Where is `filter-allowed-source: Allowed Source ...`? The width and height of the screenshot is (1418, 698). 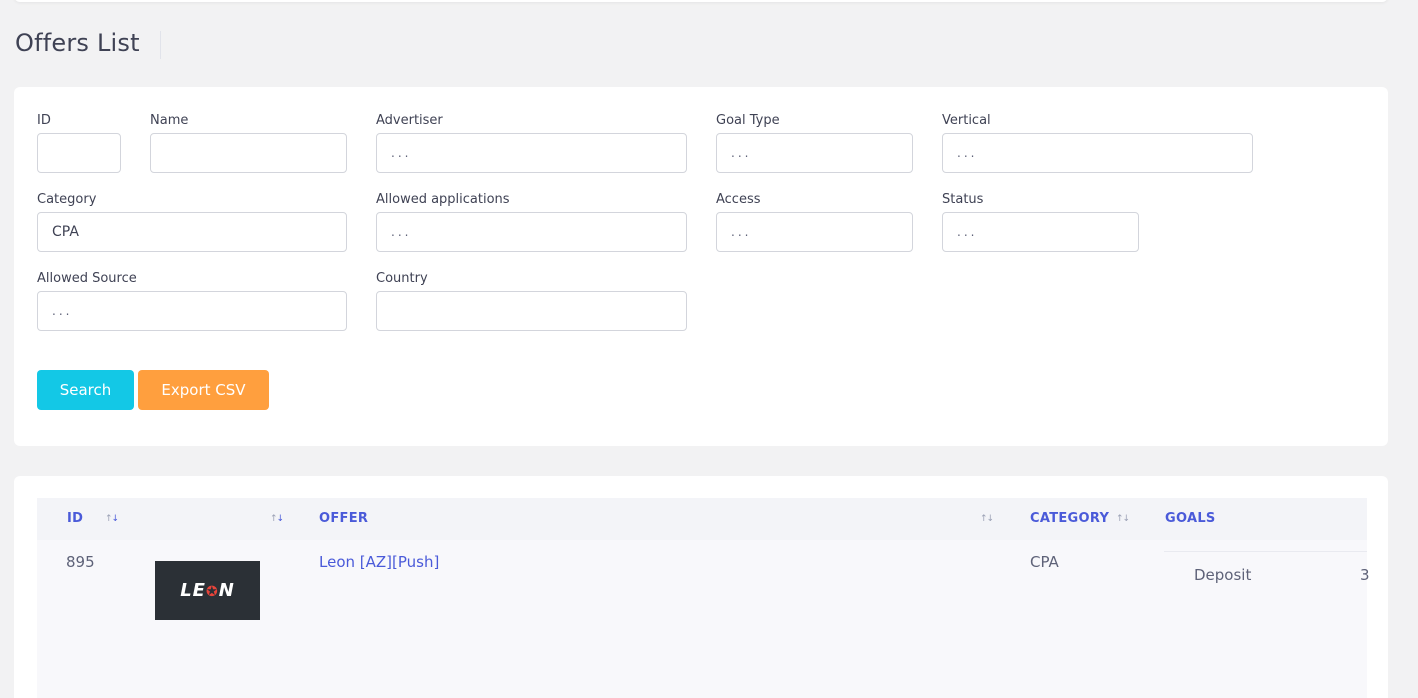 filter-allowed-source: Allowed Source ... is located at coordinates (192, 301).